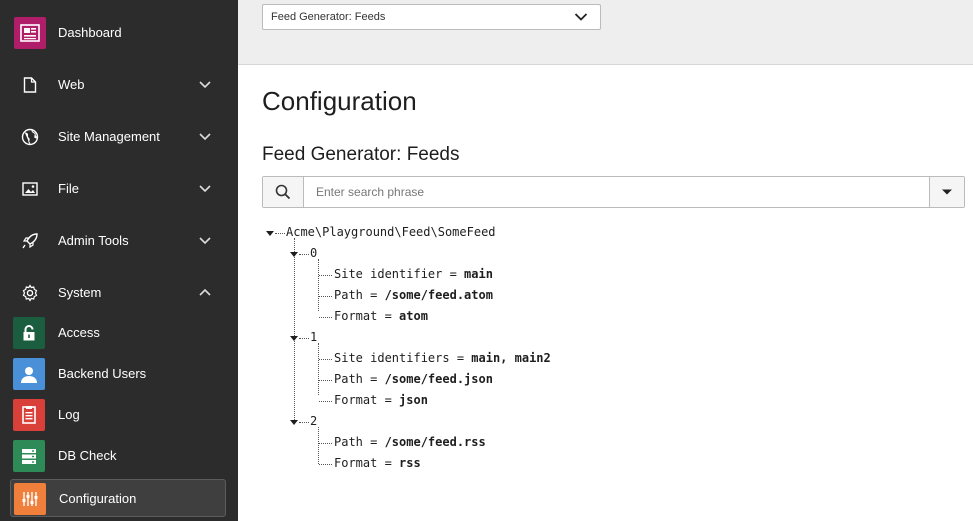 This screenshot has height=521, width=973. What do you see at coordinates (205, 293) in the screenshot?
I see `chevron-up-icon` at bounding box center [205, 293].